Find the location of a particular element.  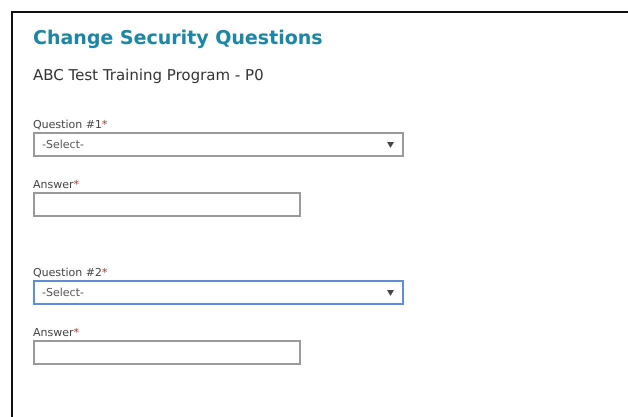

page-title: Change Security Questions is located at coordinates (178, 38).